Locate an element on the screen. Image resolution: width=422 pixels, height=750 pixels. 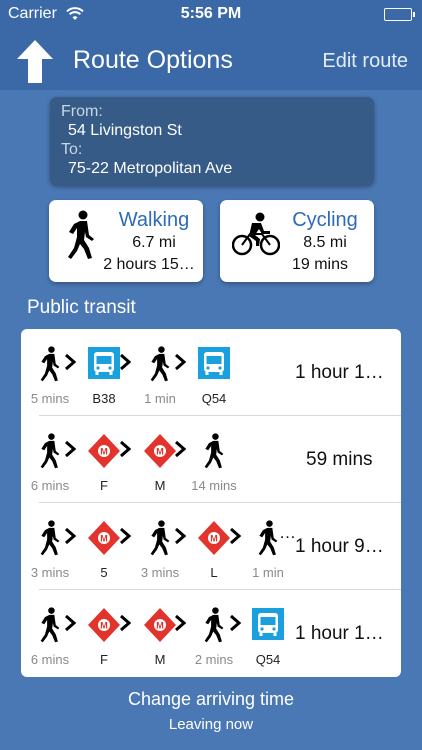
cycling-option: Cycling 8.5 mi 19 mins is located at coordinates (297, 241).